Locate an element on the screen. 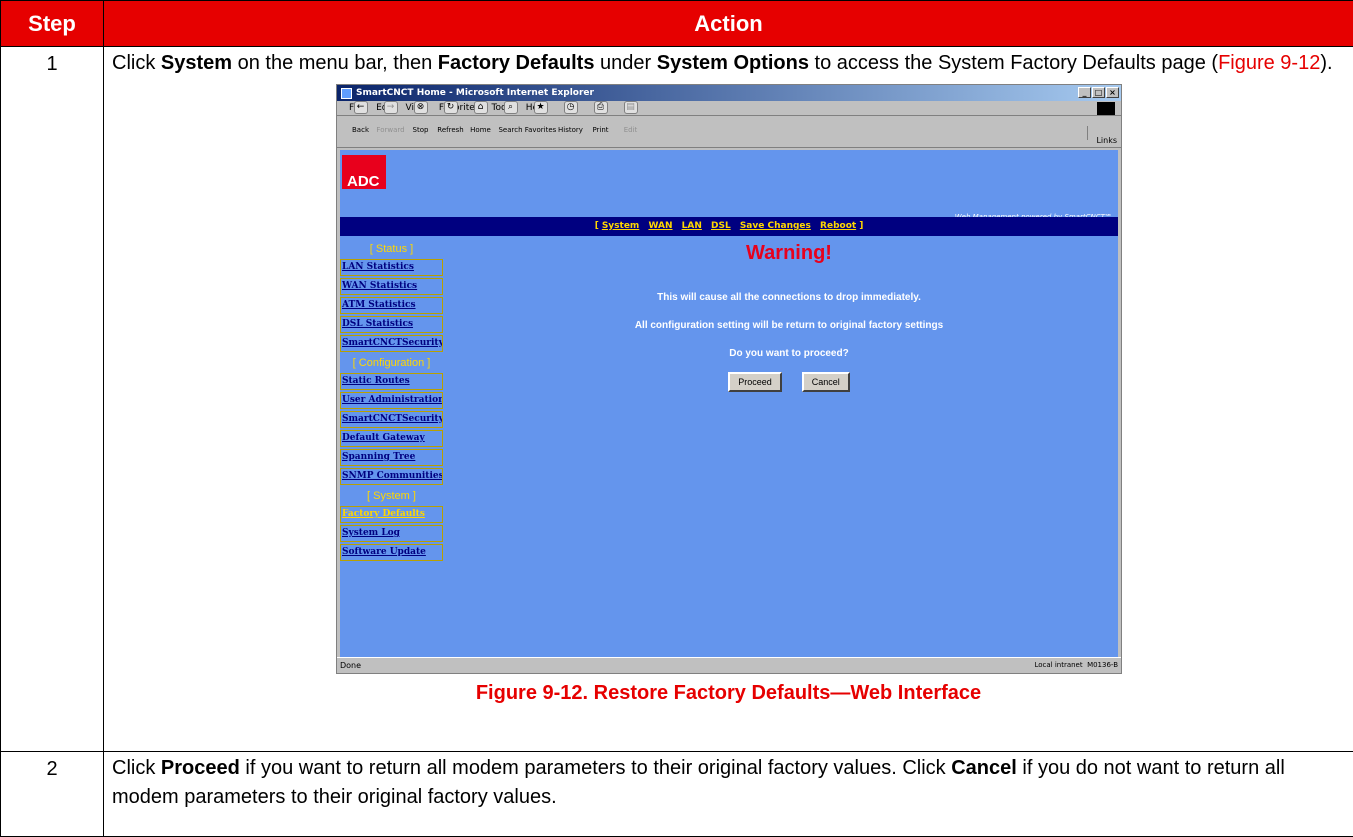 Image resolution: width=1353 pixels, height=837 pixels. sidebar-item-snmp-communities: SNMP Communities is located at coordinates (391, 476).